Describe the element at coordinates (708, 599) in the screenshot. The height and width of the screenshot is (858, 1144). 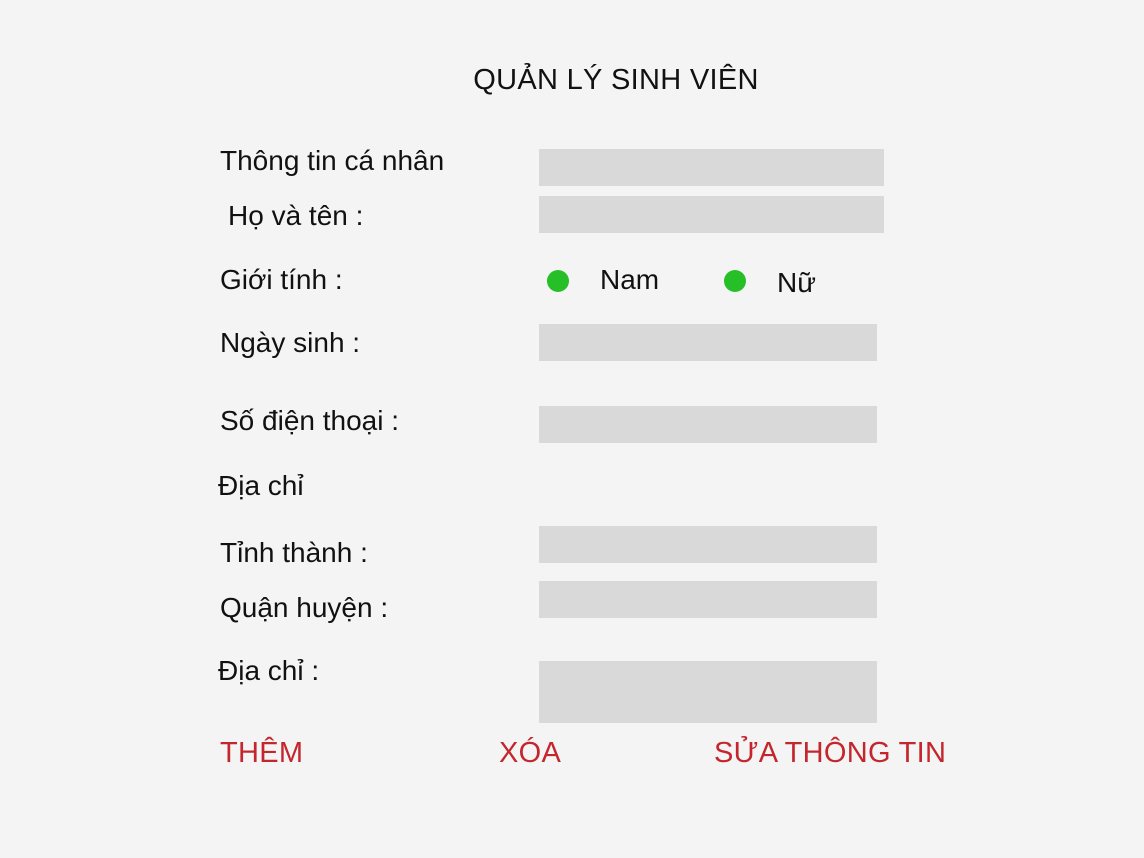
I see `district-input` at that location.